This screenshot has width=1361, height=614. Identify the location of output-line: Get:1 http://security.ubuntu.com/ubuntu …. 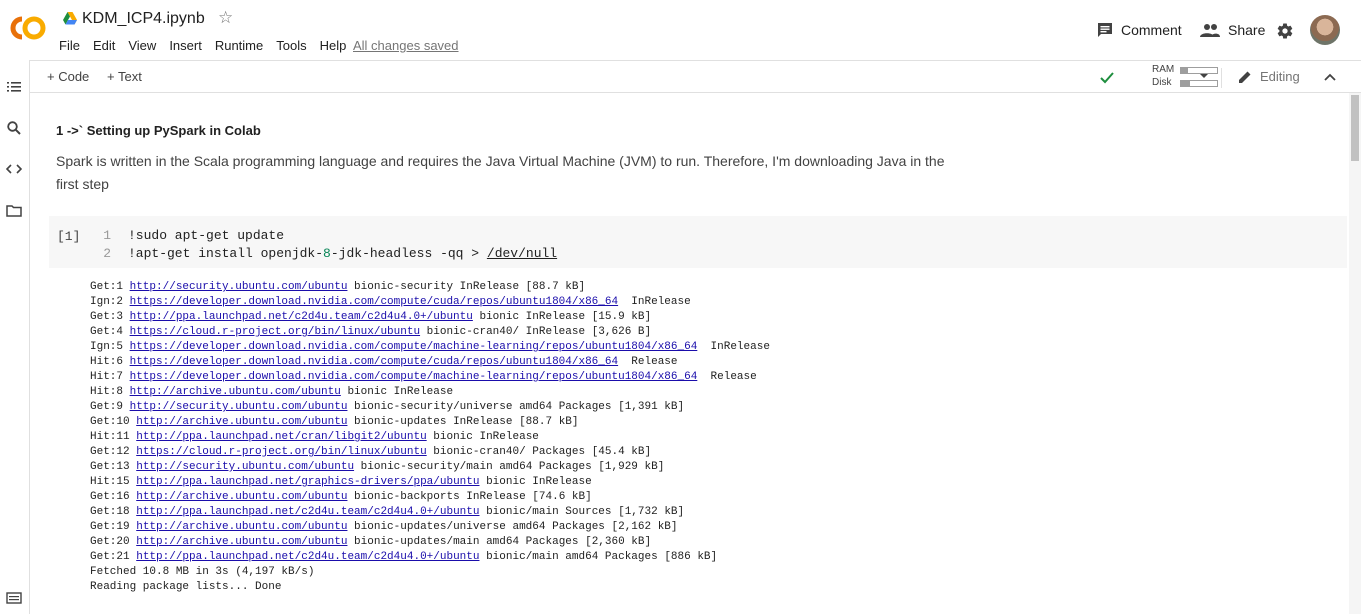
(430, 287).